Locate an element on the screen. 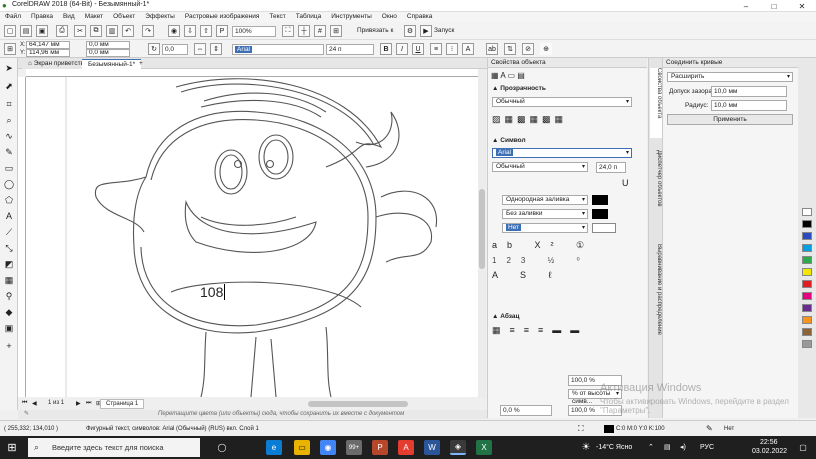  tab-object-properties: Свойства объекта is located at coordinates (656, 103).